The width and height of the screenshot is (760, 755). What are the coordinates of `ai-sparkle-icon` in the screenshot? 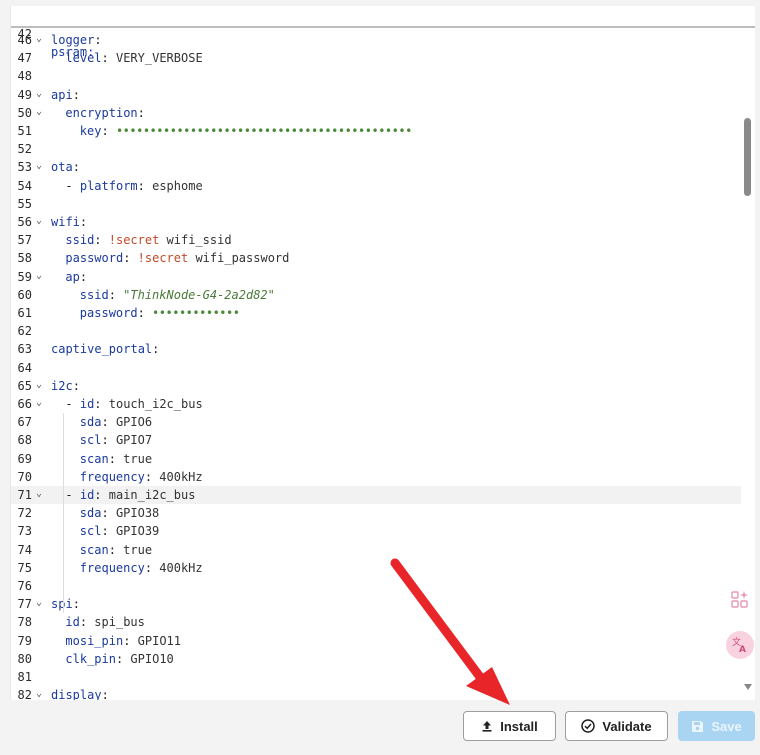 It's located at (740, 600).